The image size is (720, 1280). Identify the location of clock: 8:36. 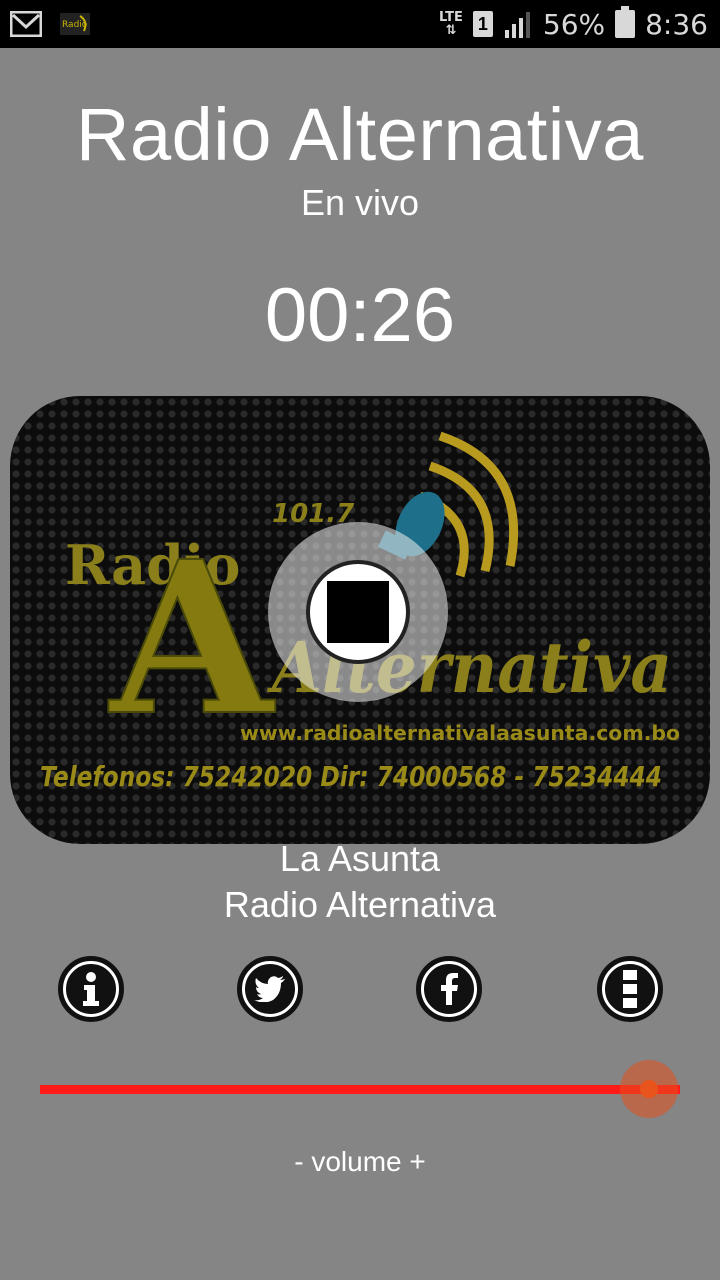
(676, 24).